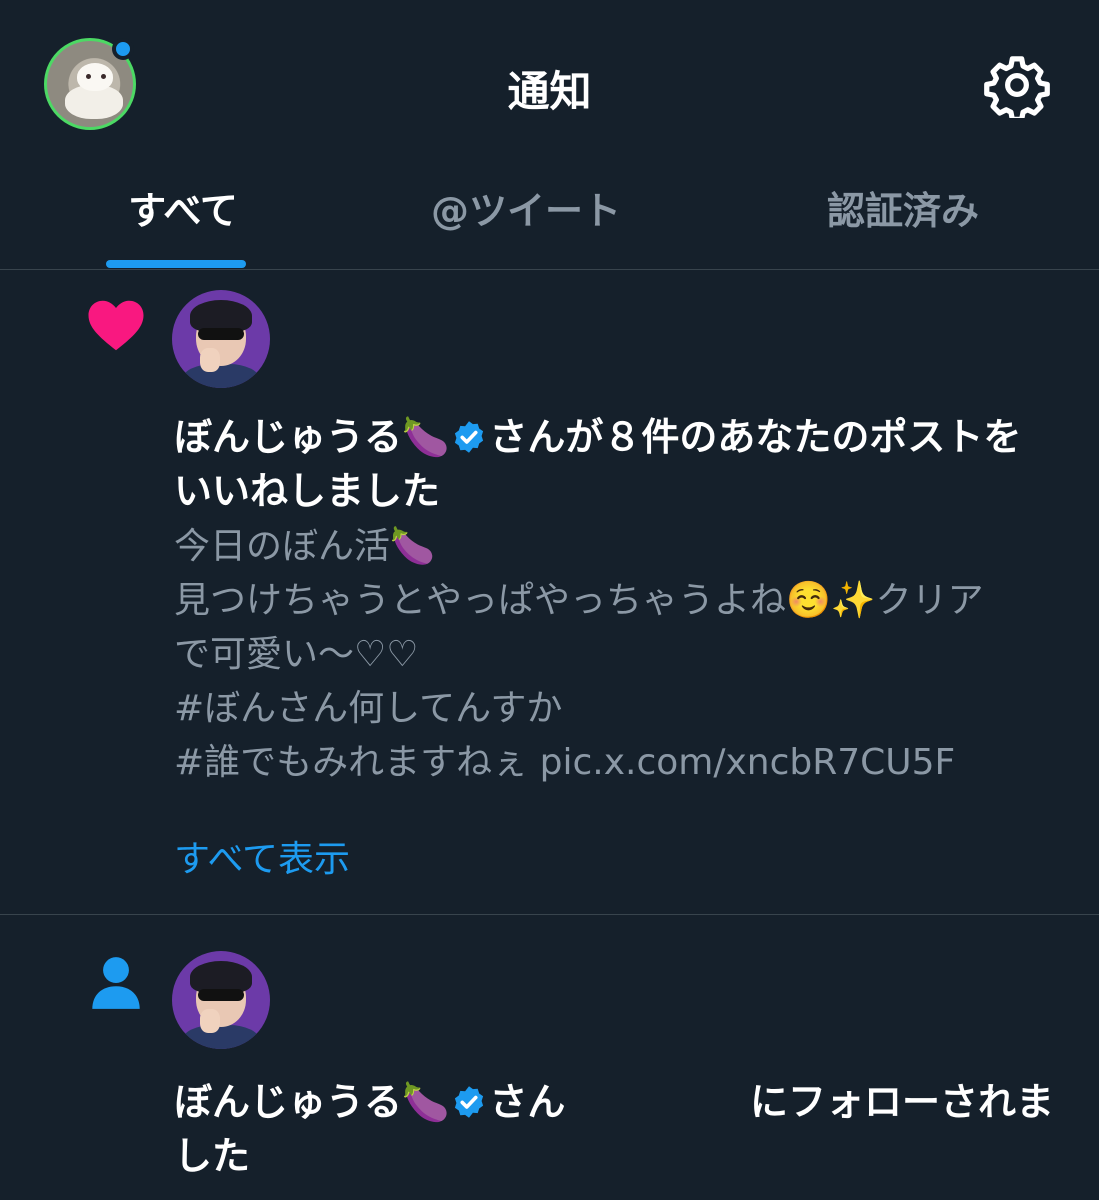 The width and height of the screenshot is (1099, 1200). I want to click on post-hashtag: #ぼんさん何してんすか, so click(624, 709).